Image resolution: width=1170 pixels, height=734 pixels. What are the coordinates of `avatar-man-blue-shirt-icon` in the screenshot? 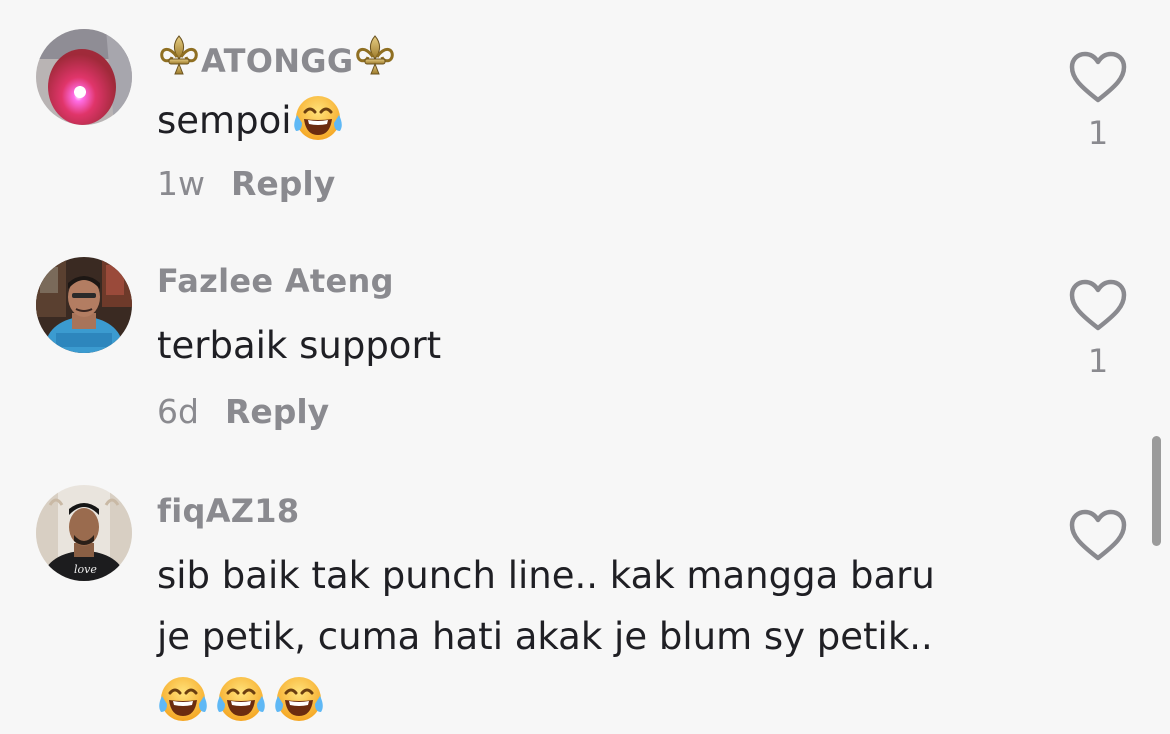 It's located at (84, 305).